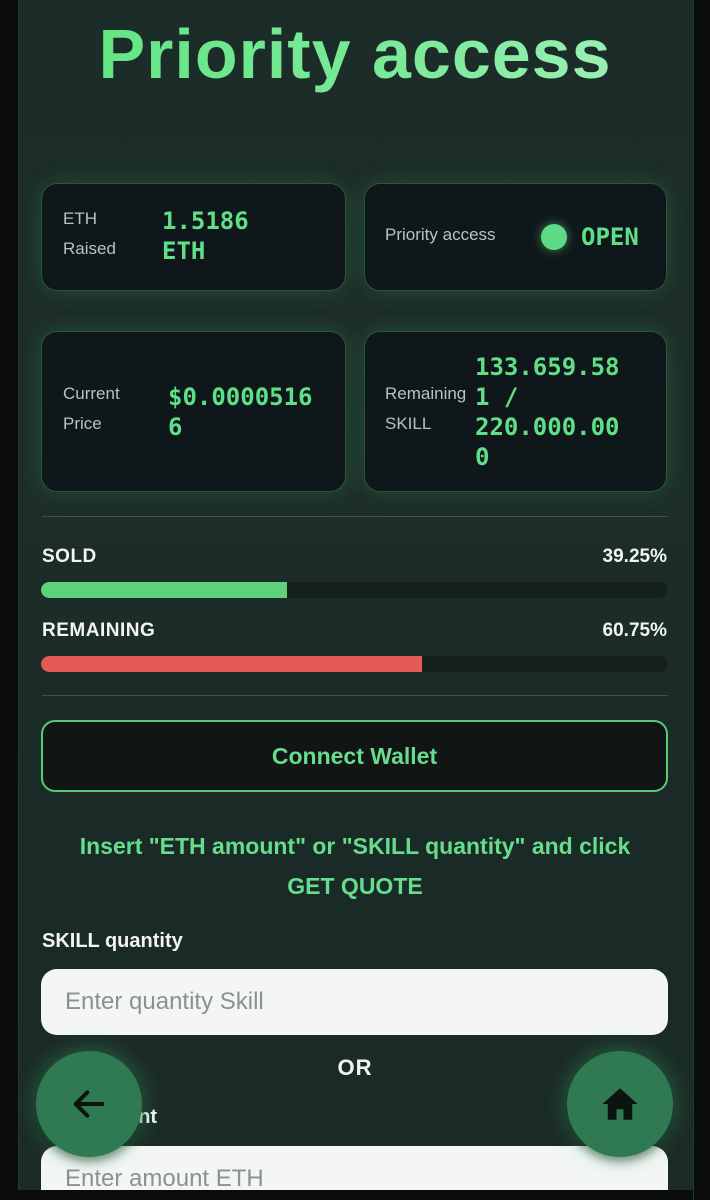  I want to click on back-button, so click(89, 1104).